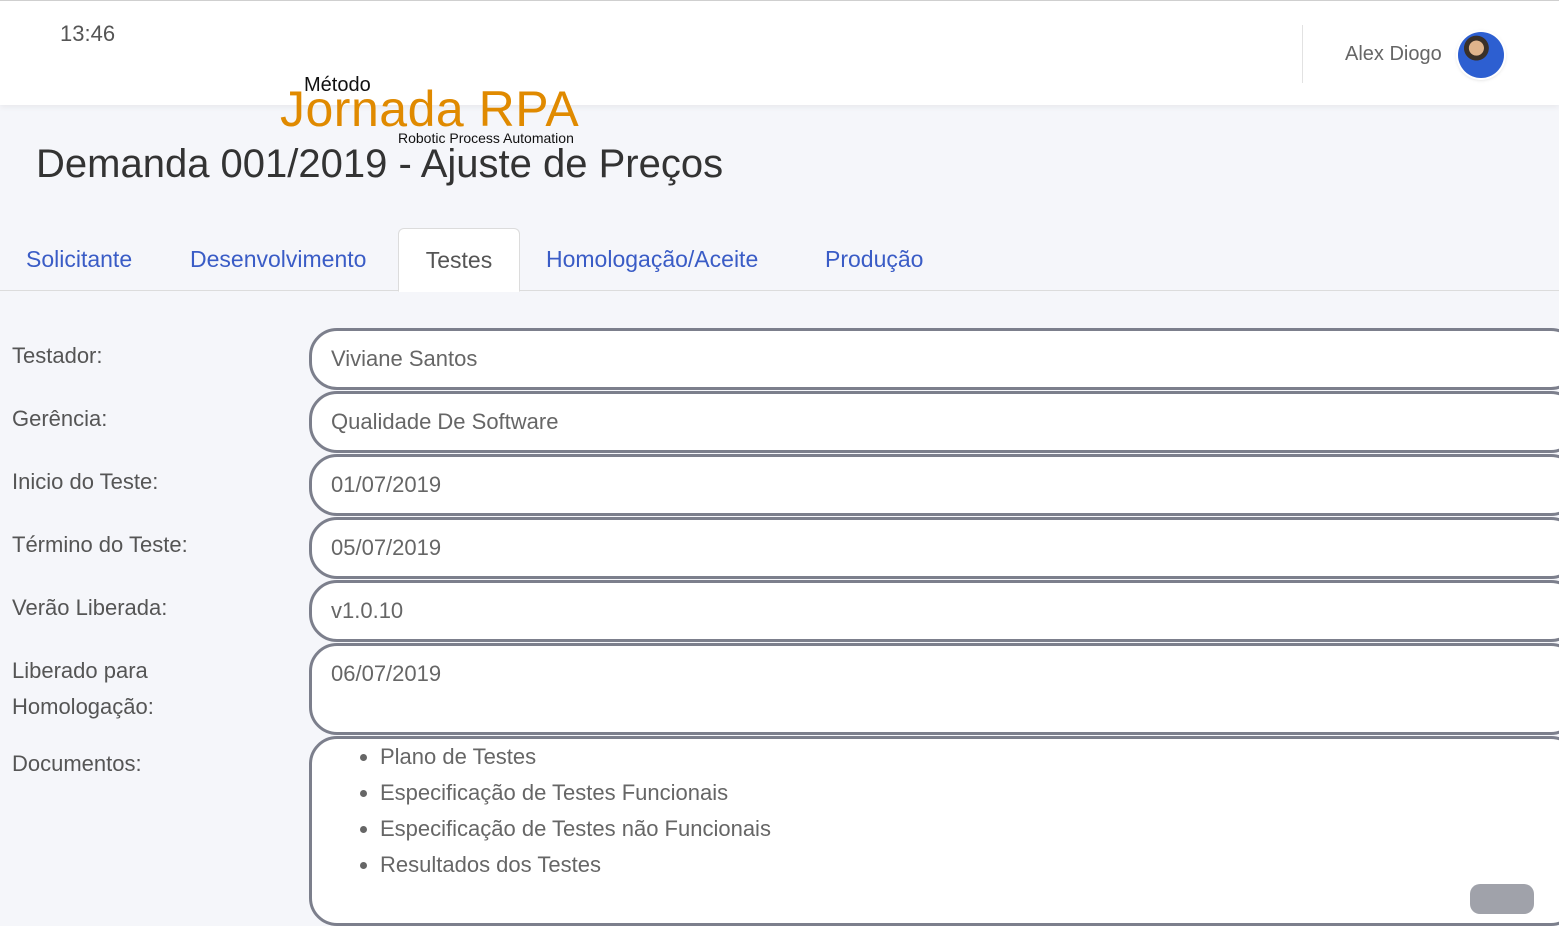 The height and width of the screenshot is (926, 1559). Describe the element at coordinates (969, 757) in the screenshot. I see `list-item: Plano de Testes` at that location.